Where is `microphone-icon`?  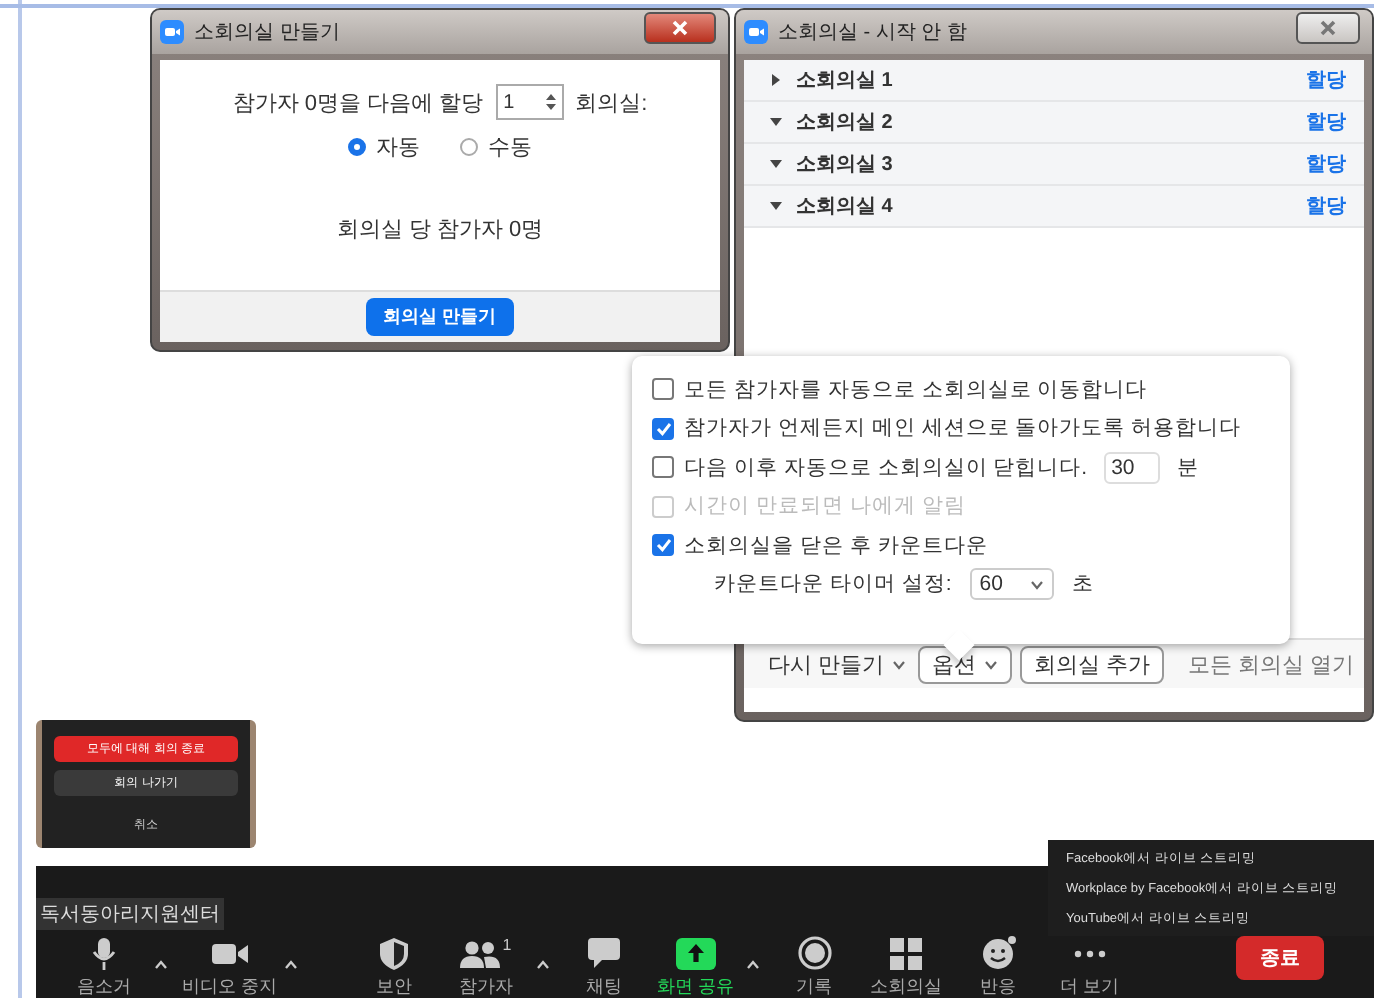 microphone-icon is located at coordinates (104, 953).